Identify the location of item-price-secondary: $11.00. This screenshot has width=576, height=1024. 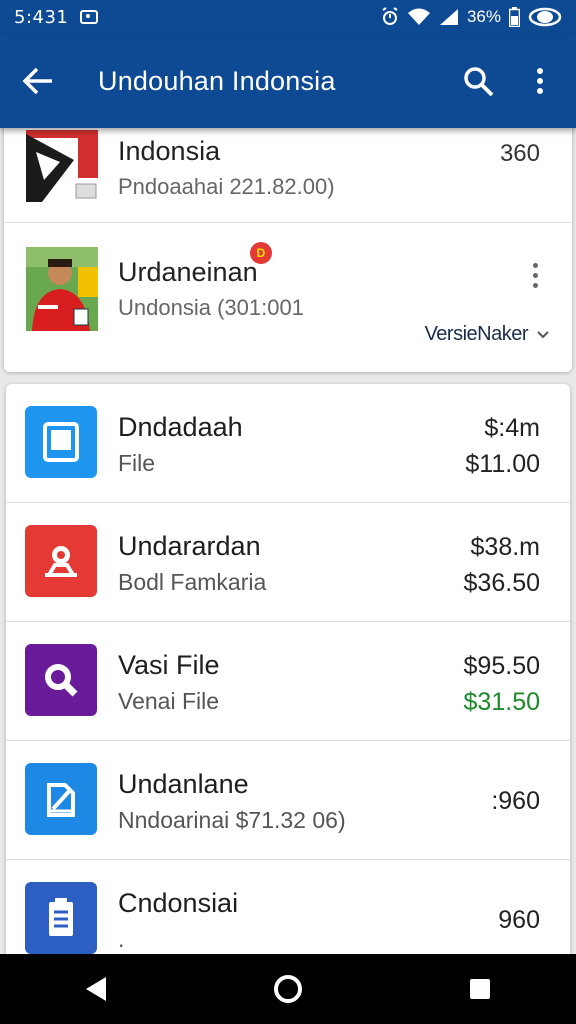
(502, 464).